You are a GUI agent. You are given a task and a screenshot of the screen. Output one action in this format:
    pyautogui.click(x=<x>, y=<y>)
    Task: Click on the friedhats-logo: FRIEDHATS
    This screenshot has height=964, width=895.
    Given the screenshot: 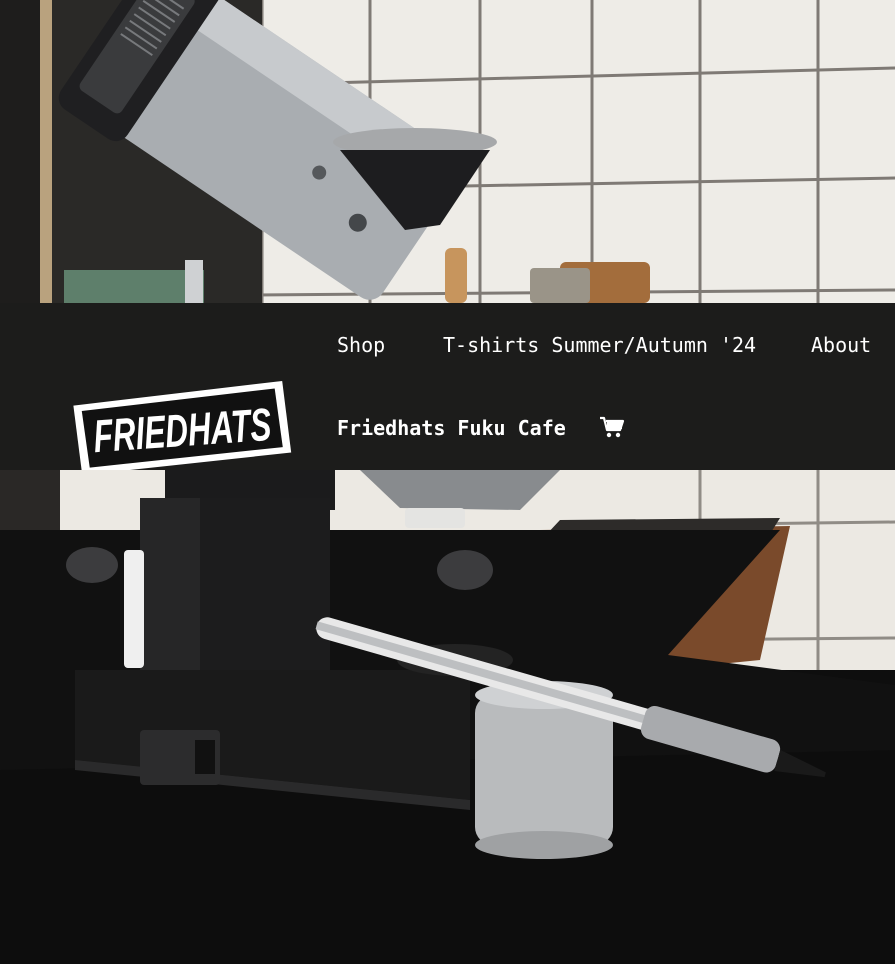 What is the action you would take?
    pyautogui.click(x=183, y=428)
    